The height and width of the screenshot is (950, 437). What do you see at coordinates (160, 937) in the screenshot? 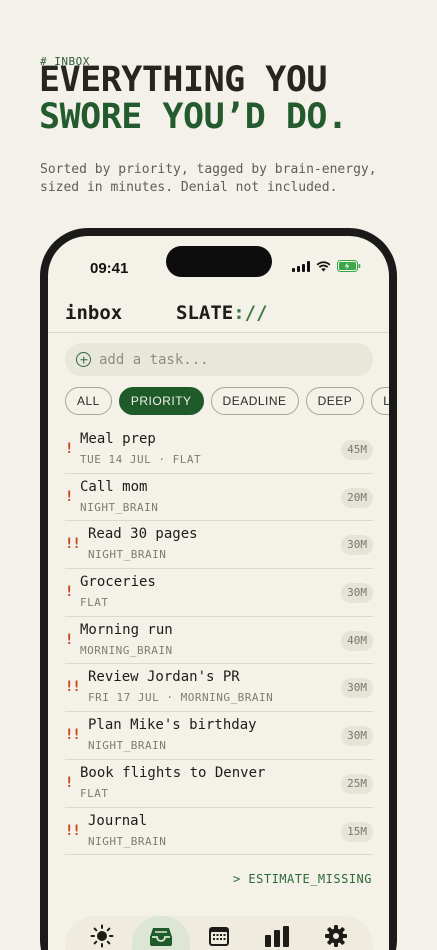
I see `inbox-tray-icon` at bounding box center [160, 937].